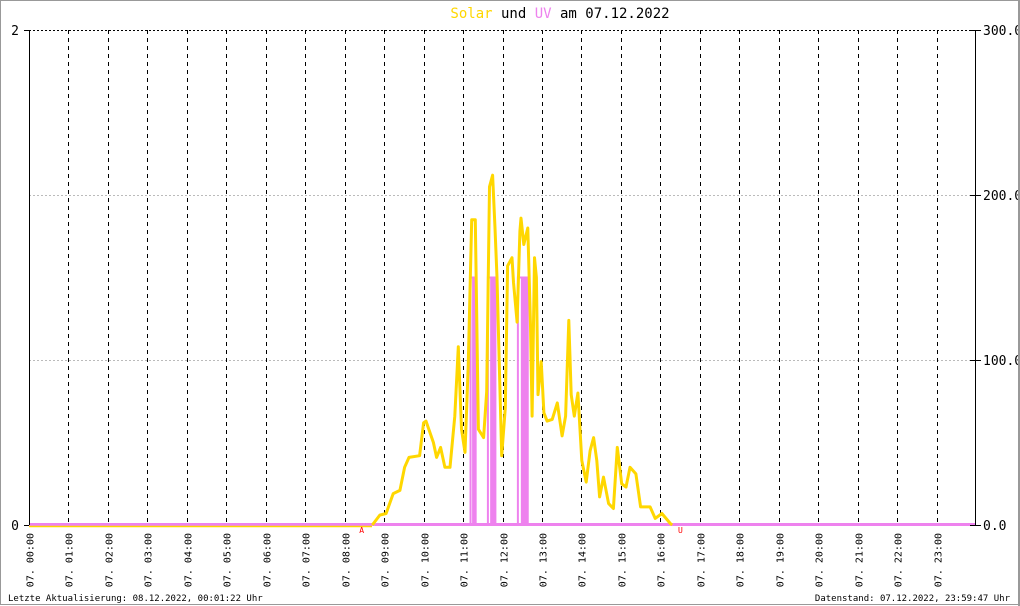 This screenshot has width=1020, height=606. Describe the element at coordinates (611, 14) in the screenshot. I see `title-part: am 07.12.2022` at that location.